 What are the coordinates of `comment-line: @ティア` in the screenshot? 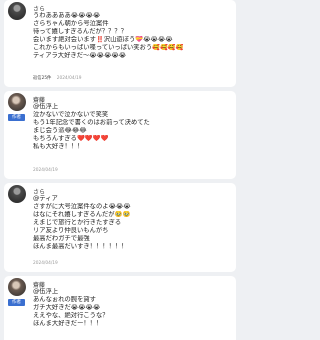 It's located at (45, 198).